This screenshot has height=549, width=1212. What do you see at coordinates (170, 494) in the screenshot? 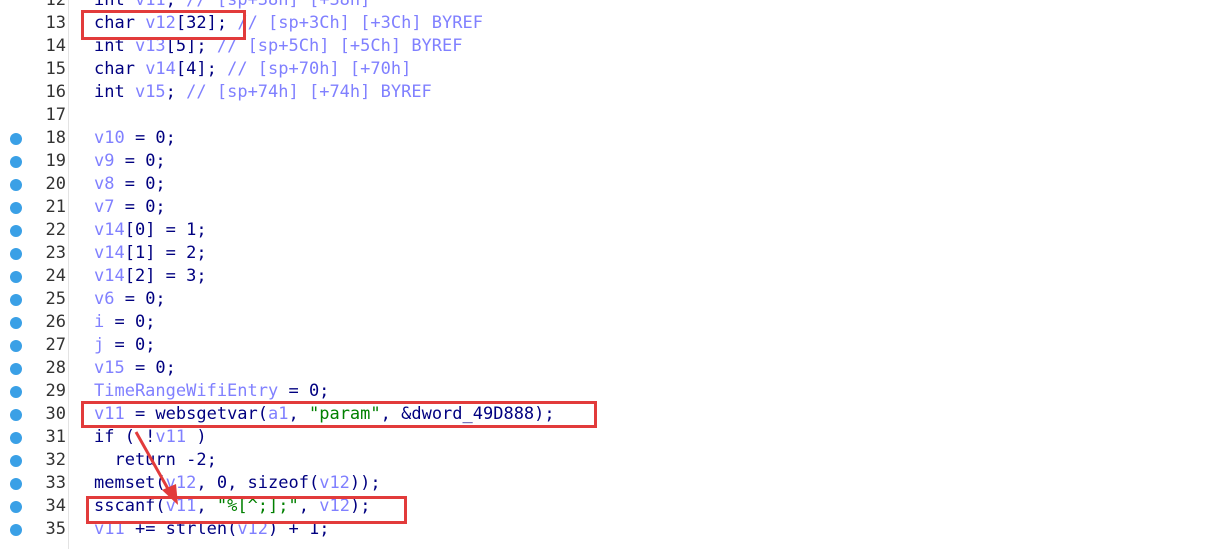
I see `arrow-head` at bounding box center [170, 494].